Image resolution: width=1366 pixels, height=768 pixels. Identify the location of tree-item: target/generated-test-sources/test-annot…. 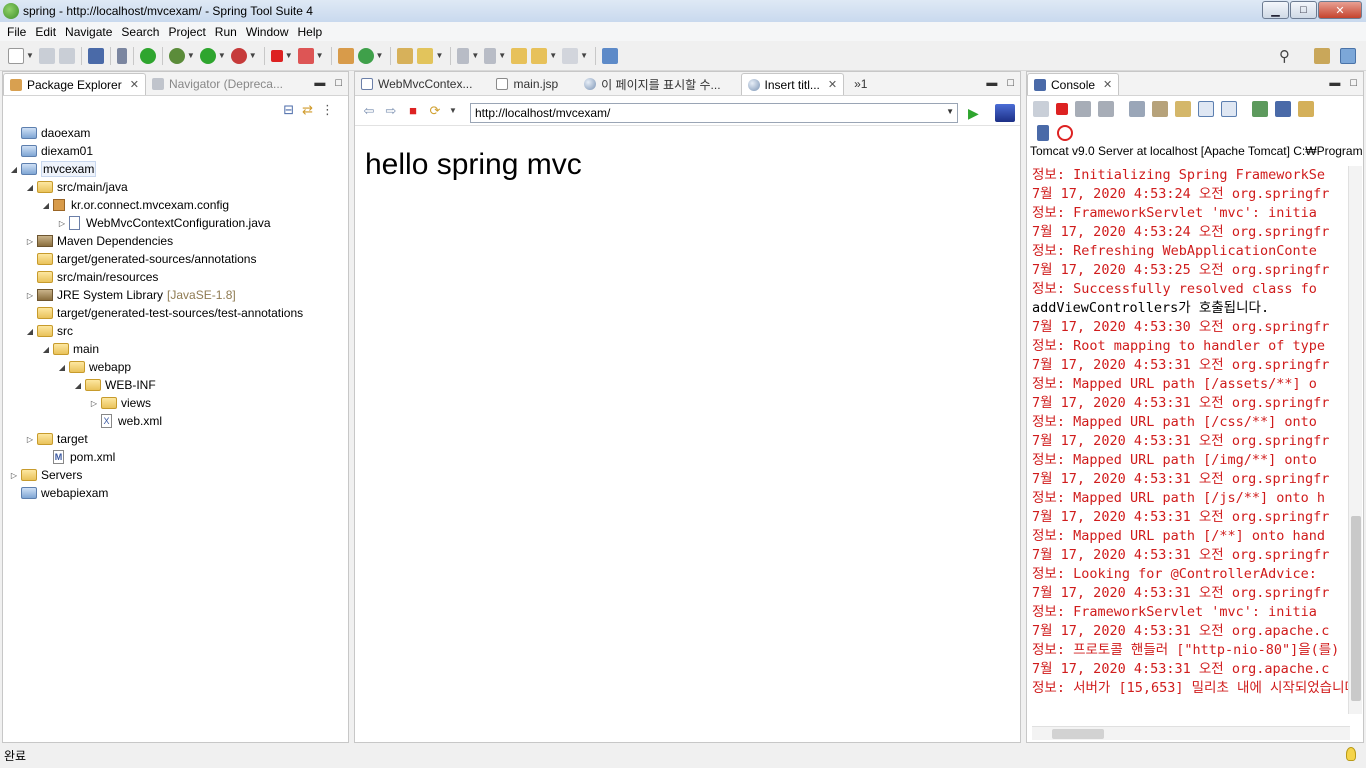
(164, 313).